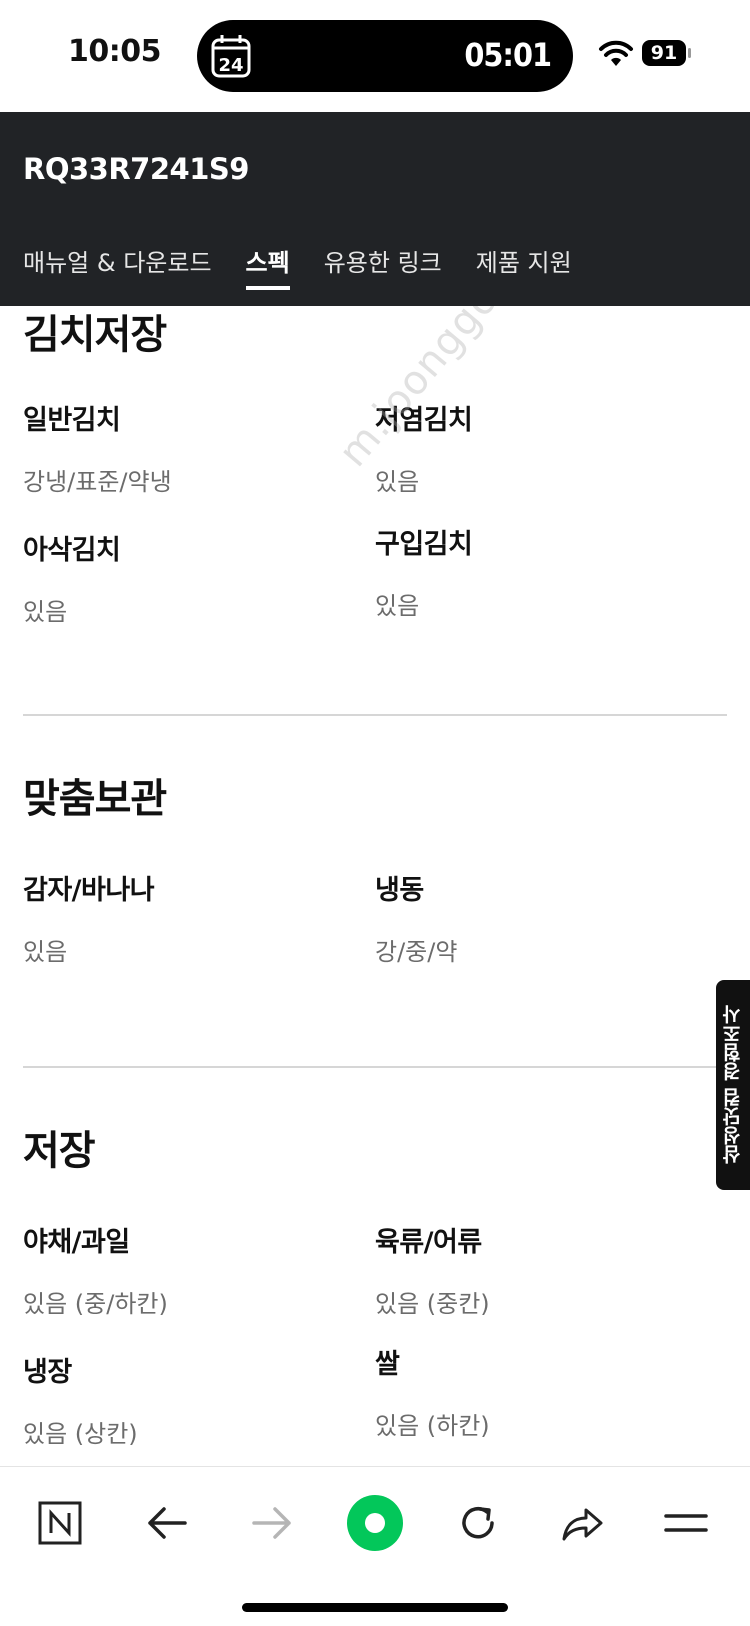 Image resolution: width=750 pixels, height=1626 pixels. Describe the element at coordinates (428, 1242) in the screenshot. I see `spec-label: 육류/어류` at that location.